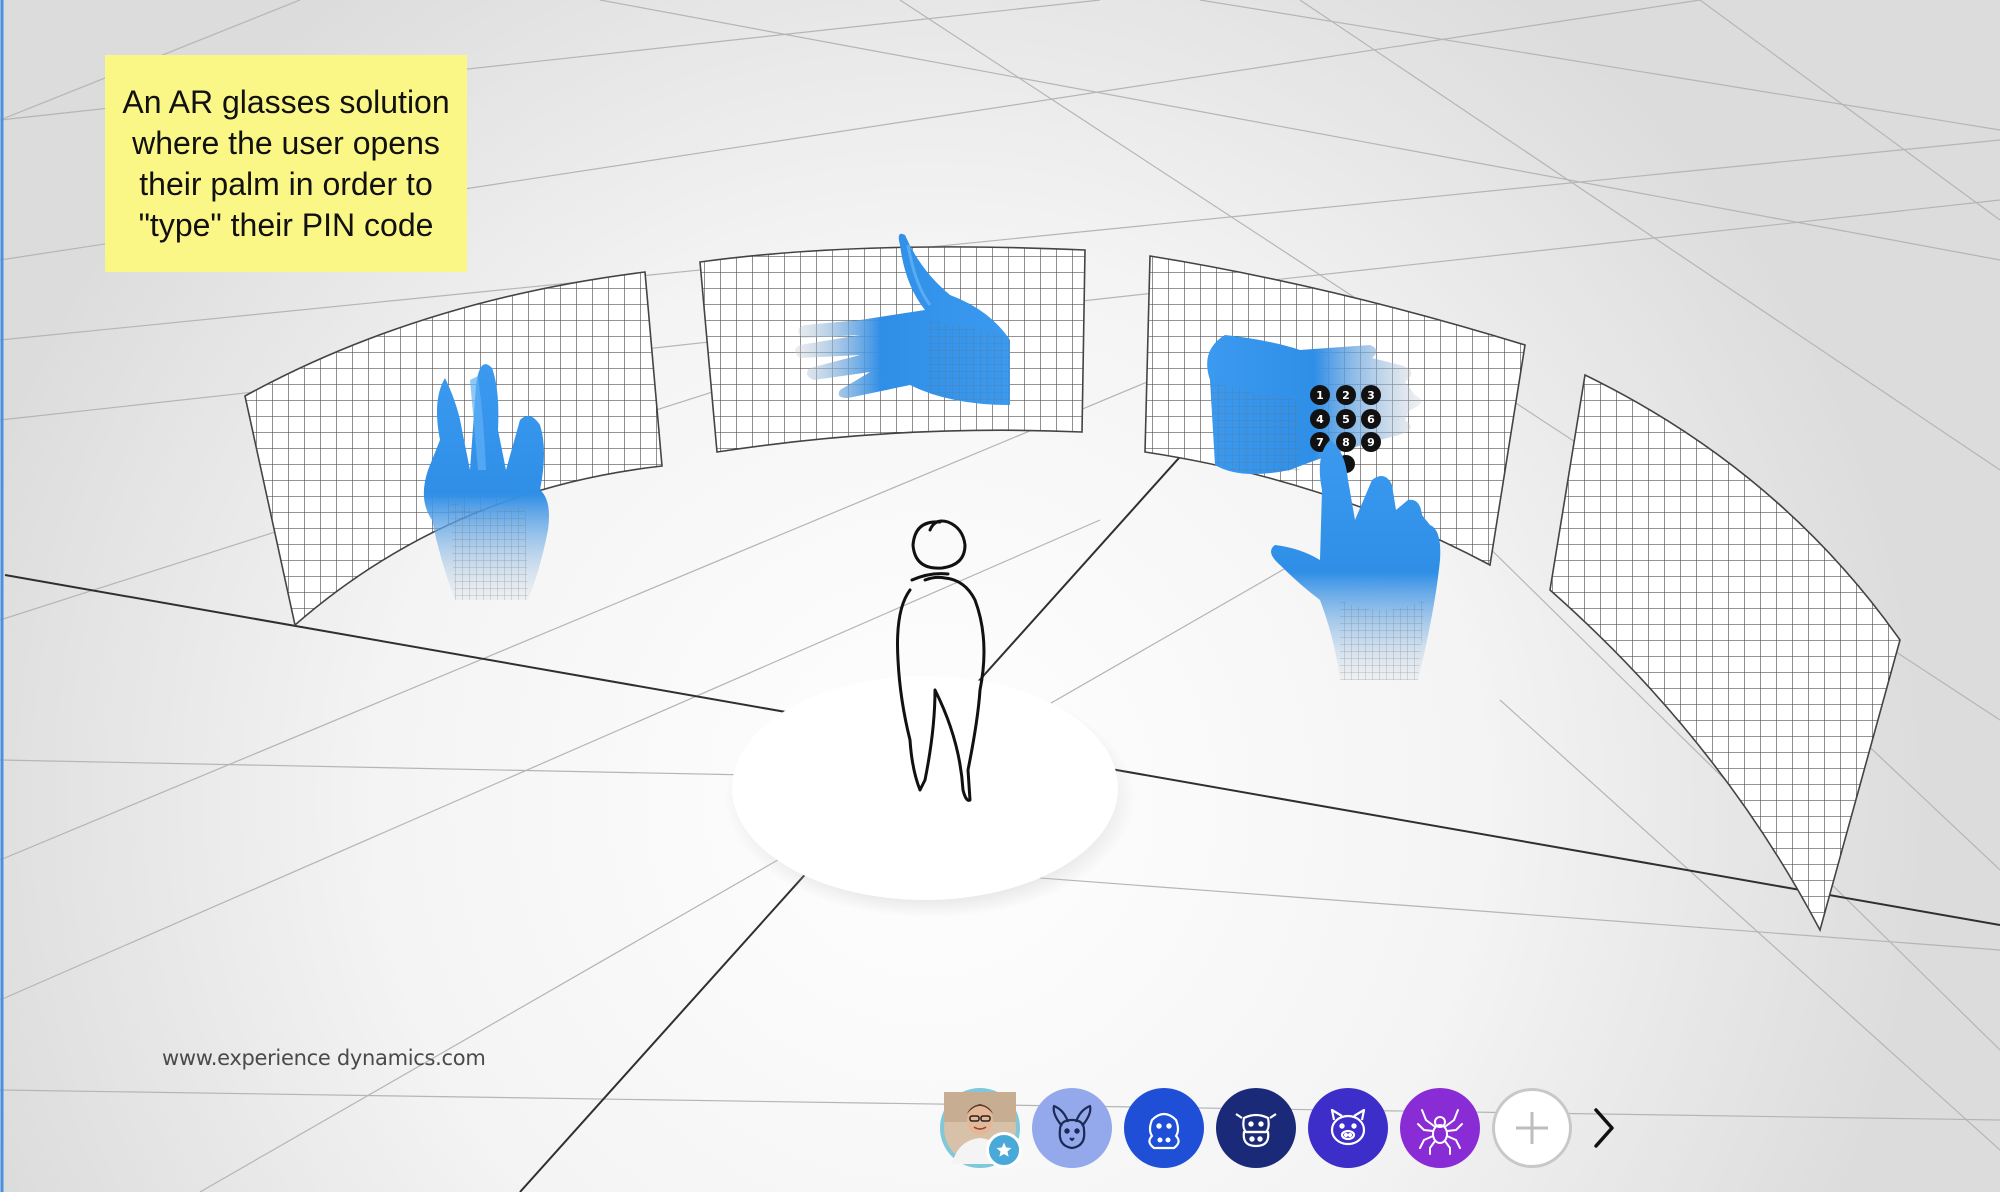 The height and width of the screenshot is (1192, 2000). I want to click on cow-avatar, so click(1256, 1128).